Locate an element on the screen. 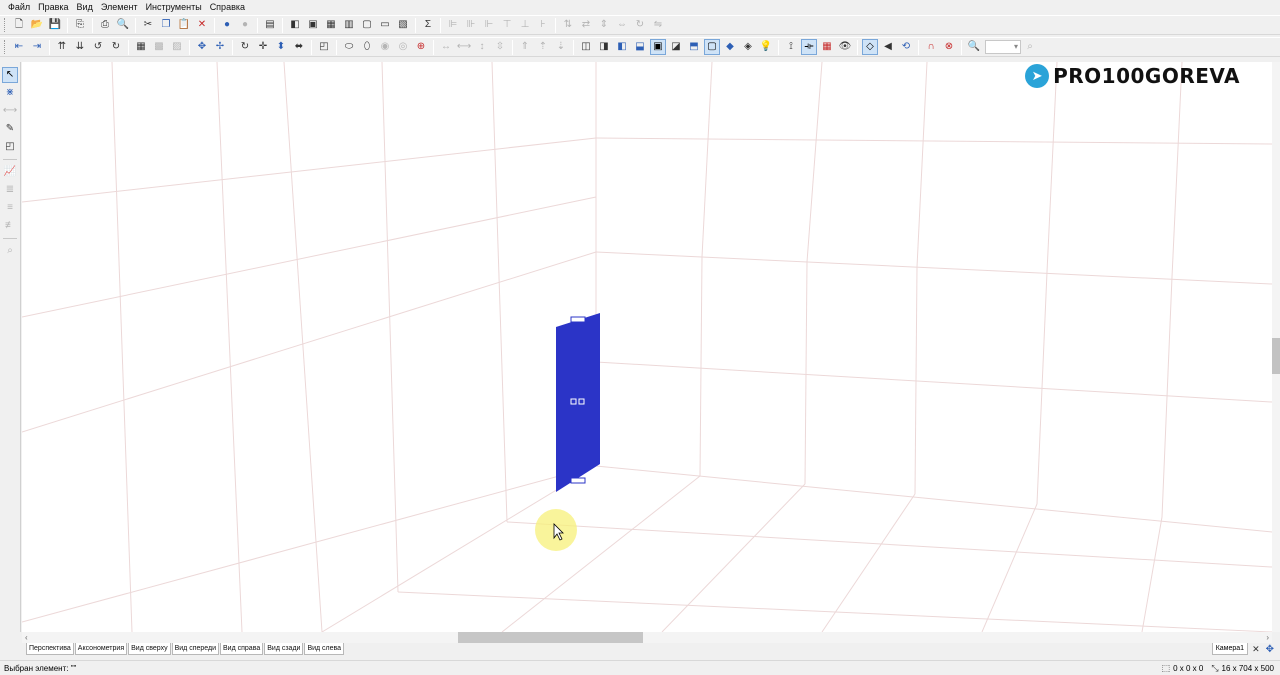  save-icon: 💾 is located at coordinates (55, 25).